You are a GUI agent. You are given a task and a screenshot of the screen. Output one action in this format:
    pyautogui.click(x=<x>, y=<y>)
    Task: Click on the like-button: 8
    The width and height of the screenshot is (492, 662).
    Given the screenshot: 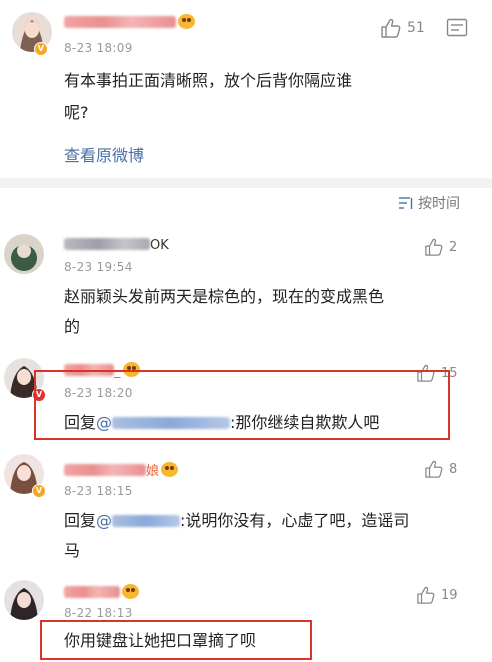 What is the action you would take?
    pyautogui.click(x=440, y=469)
    